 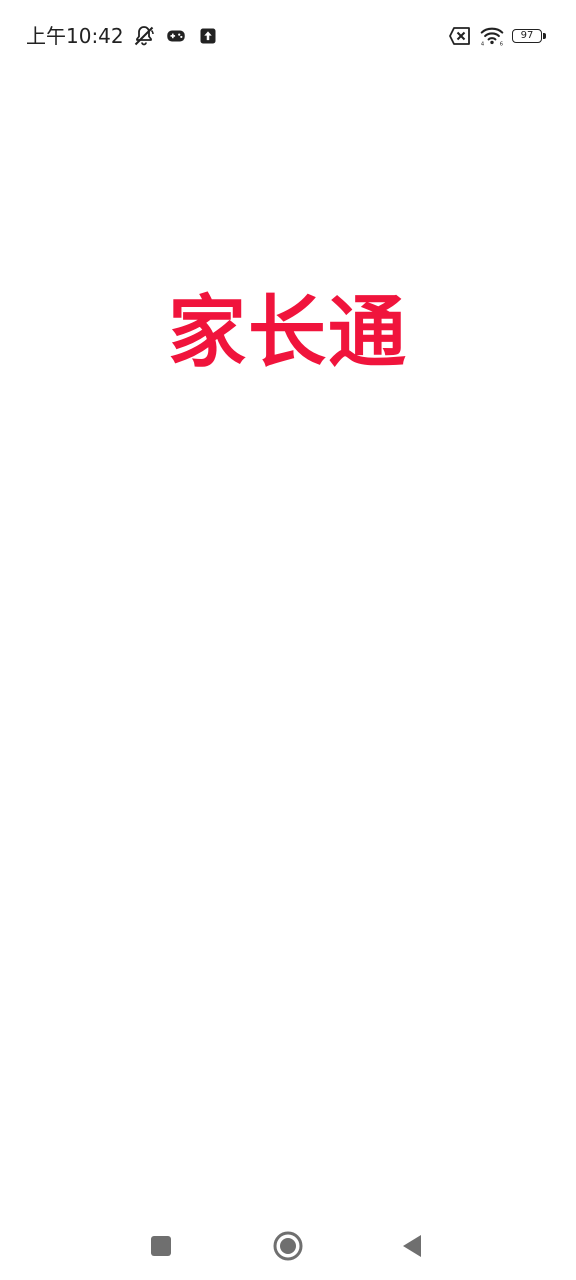 I want to click on square-icon, so click(x=161, y=1246).